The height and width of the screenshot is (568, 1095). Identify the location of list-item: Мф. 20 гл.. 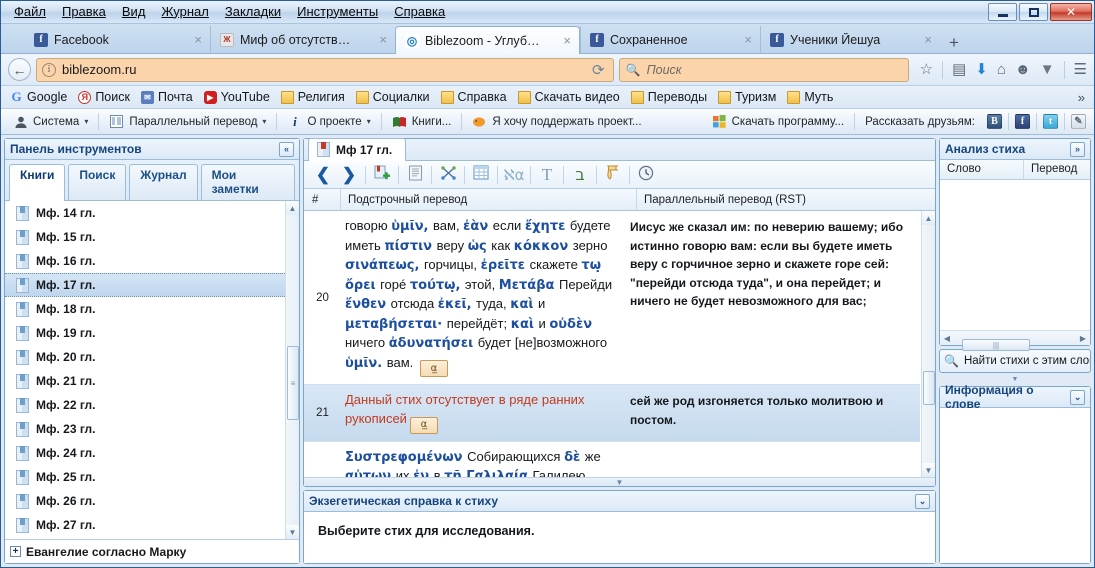
(145, 357).